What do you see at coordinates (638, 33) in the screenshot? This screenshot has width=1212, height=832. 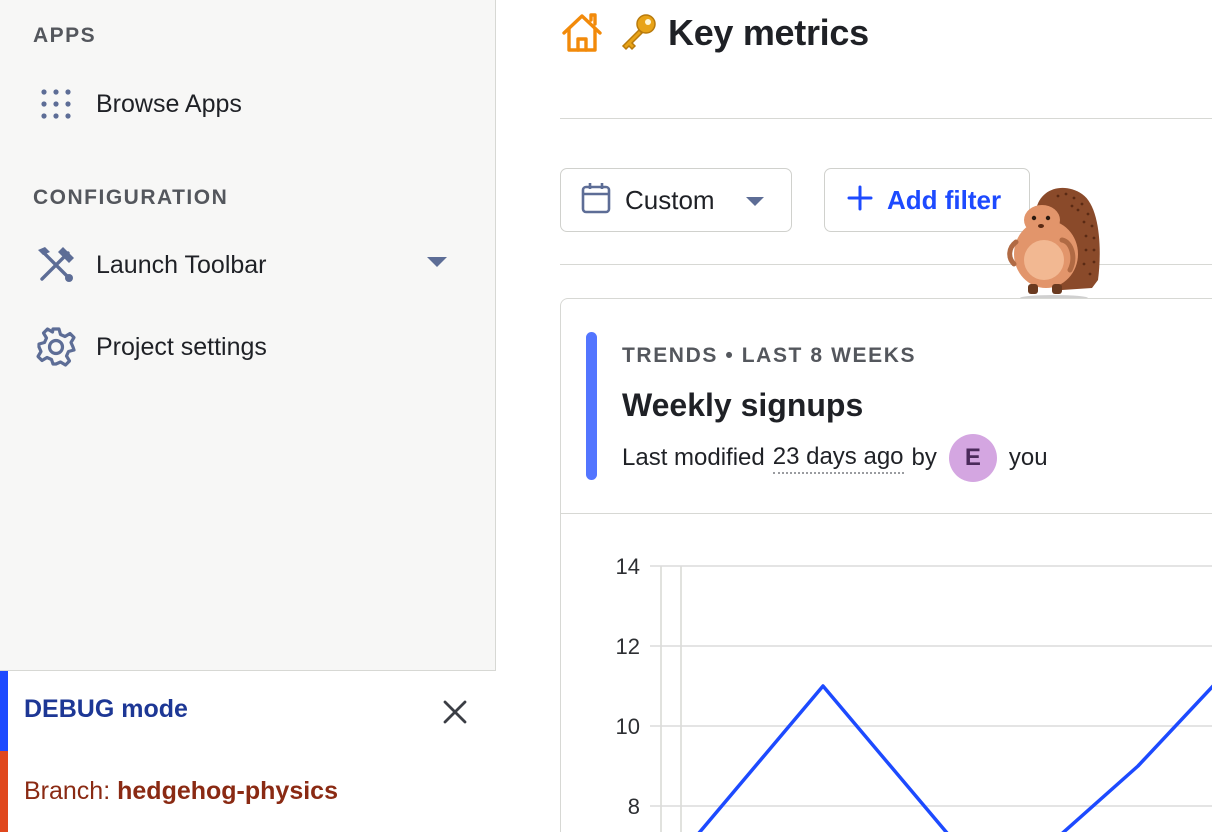 I see `key-icon` at bounding box center [638, 33].